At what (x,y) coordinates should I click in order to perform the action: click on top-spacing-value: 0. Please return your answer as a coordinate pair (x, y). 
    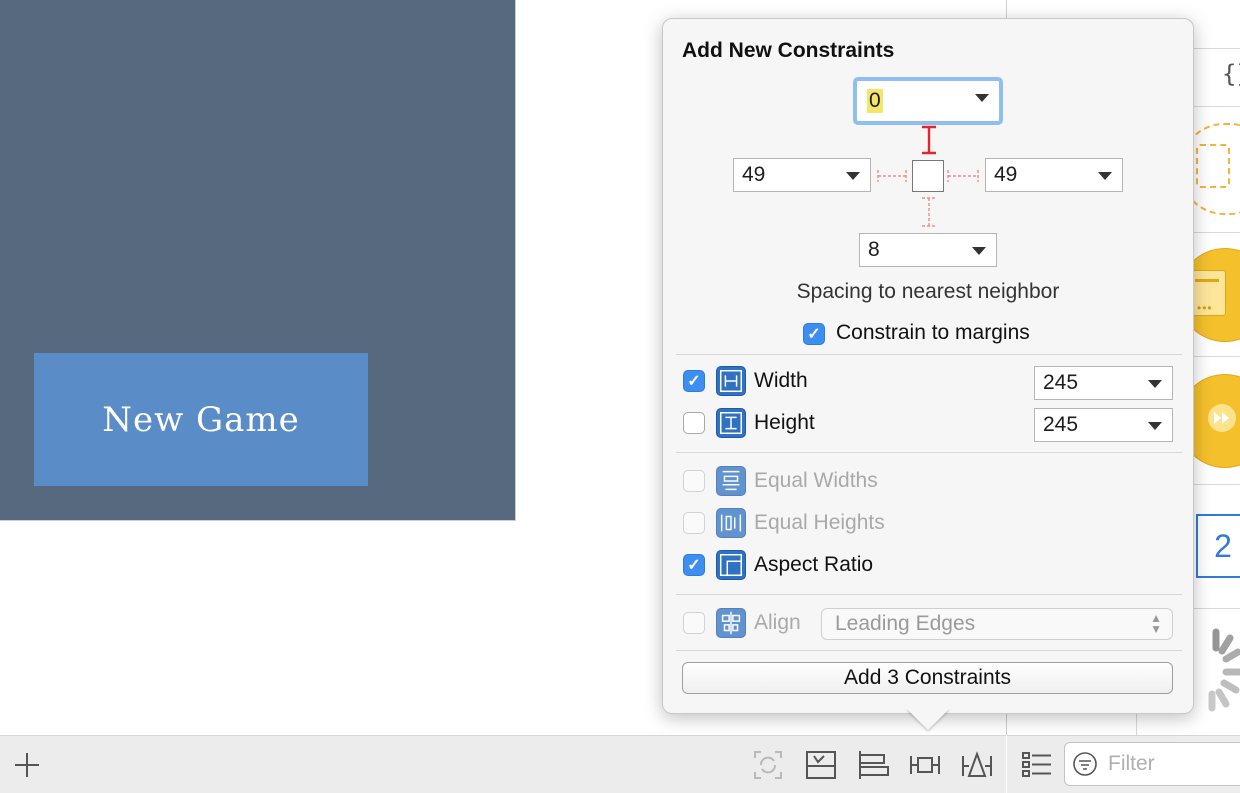
    Looking at the image, I should click on (875, 101).